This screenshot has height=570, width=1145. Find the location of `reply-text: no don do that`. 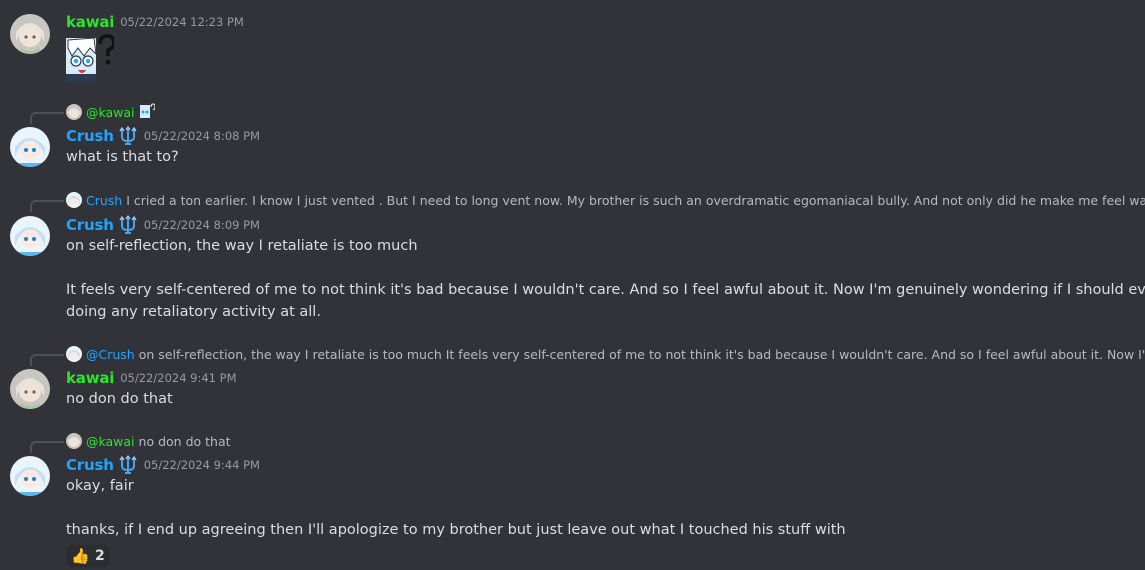

reply-text: no don do that is located at coordinates (184, 441).